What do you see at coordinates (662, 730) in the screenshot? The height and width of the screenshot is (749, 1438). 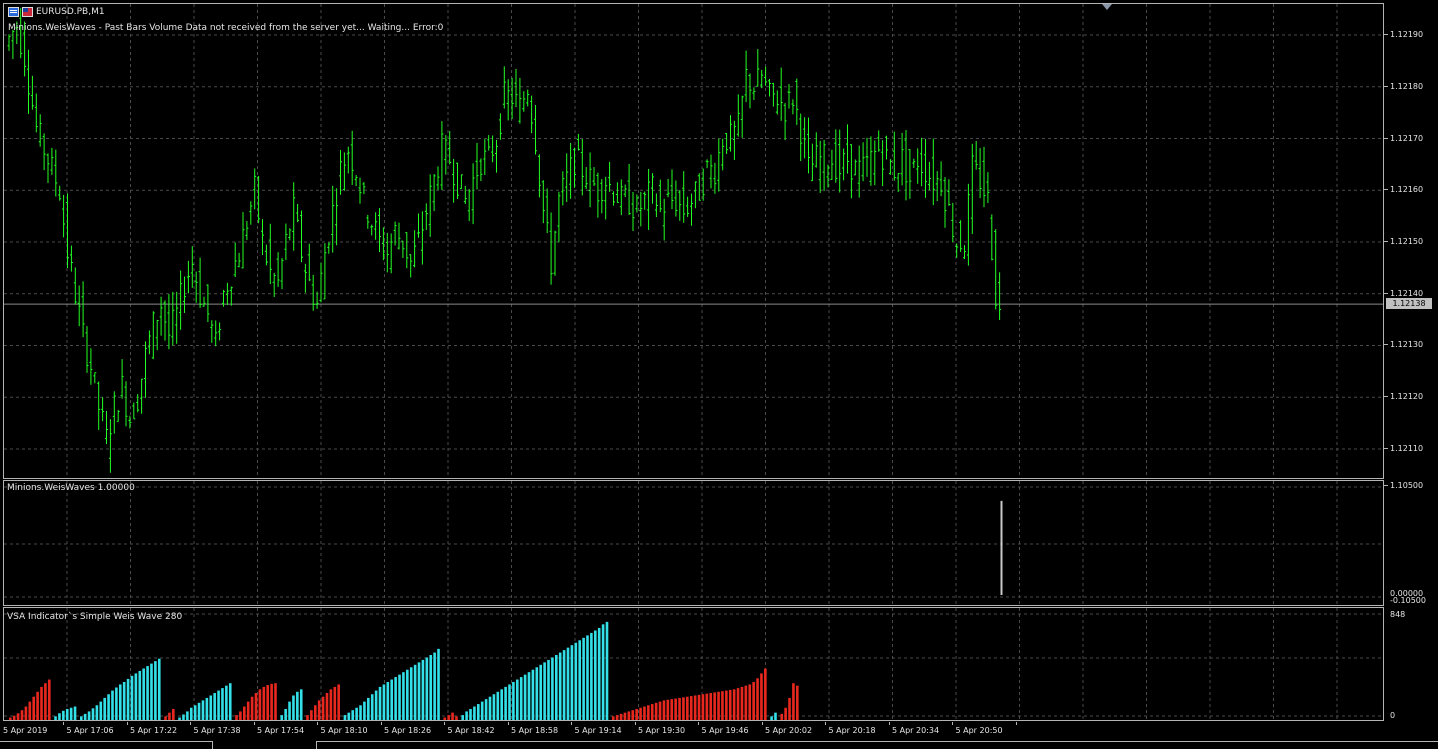 I see `time-axis-label: 5 Apr 19:30` at bounding box center [662, 730].